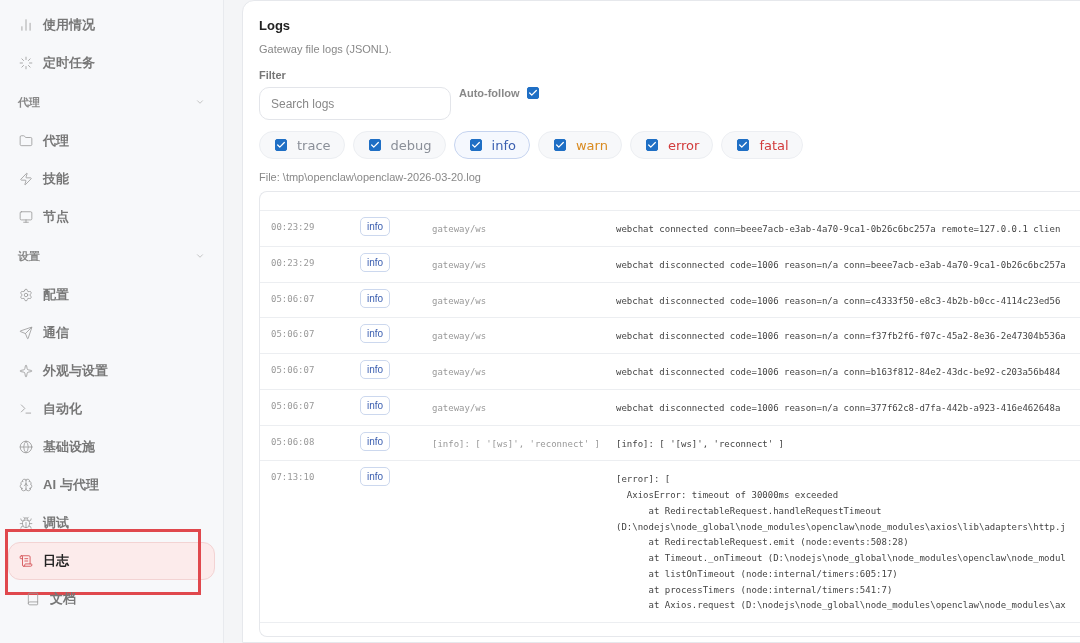 The width and height of the screenshot is (1080, 643). What do you see at coordinates (293, 478) in the screenshot?
I see `log-time: 07:13:10` at bounding box center [293, 478].